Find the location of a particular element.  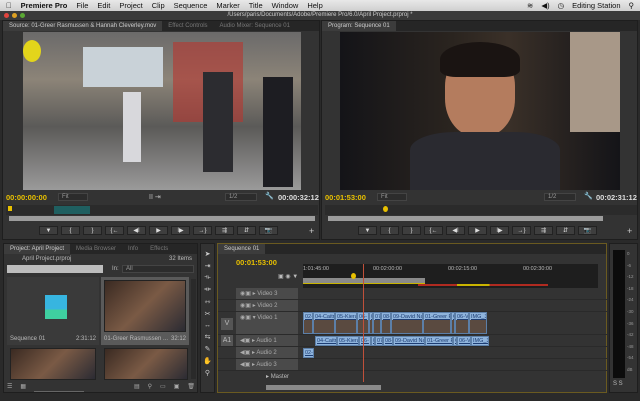

program-fit-dropdown: Fit is located at coordinates (392, 197).